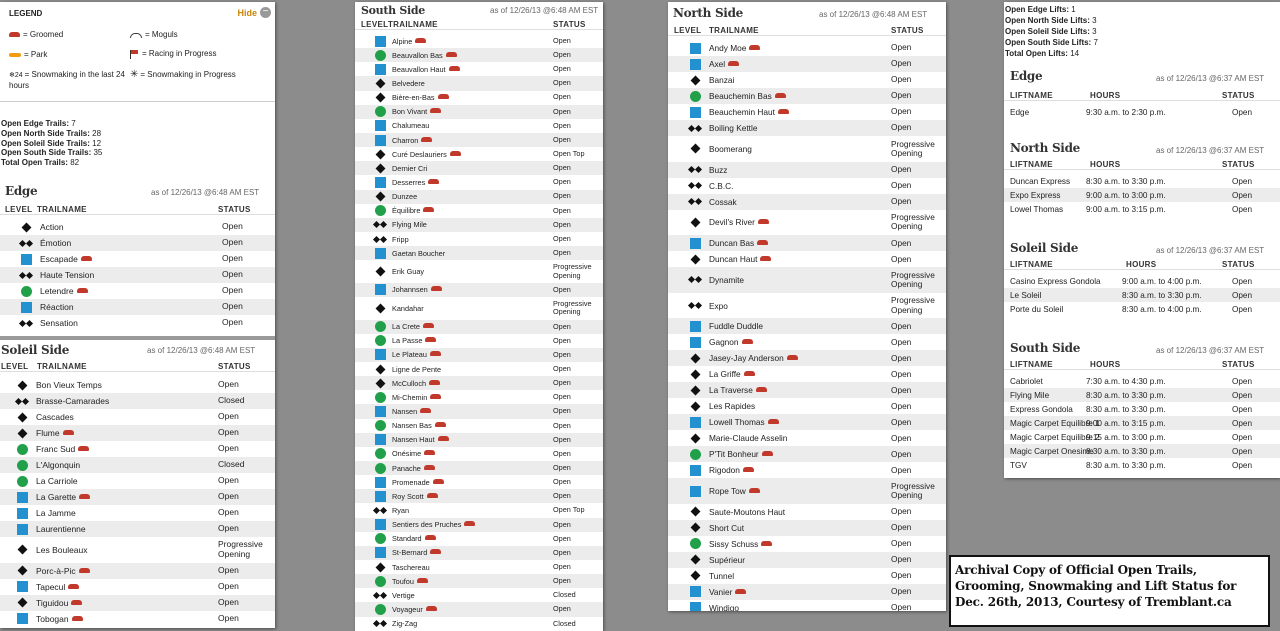 This screenshot has width=1280, height=631. I want to click on lift-name: TGV, so click(1018, 465).